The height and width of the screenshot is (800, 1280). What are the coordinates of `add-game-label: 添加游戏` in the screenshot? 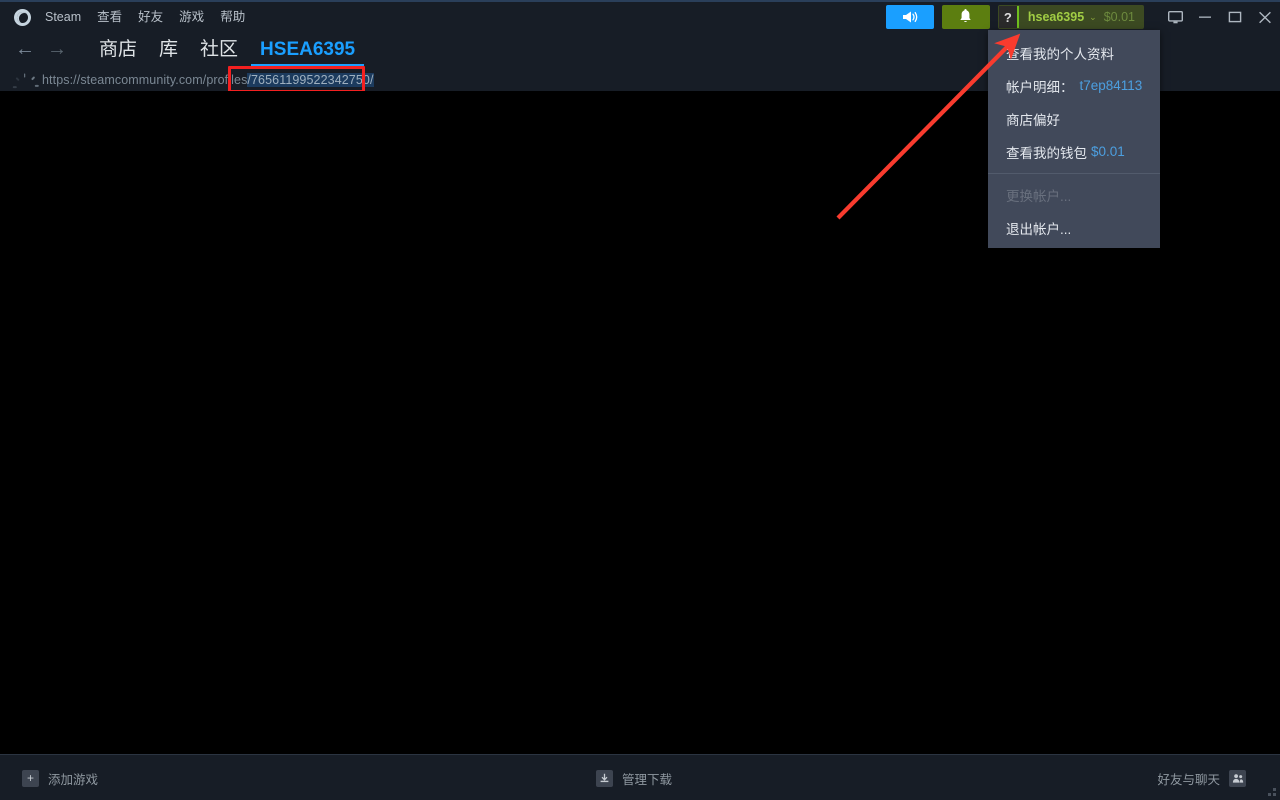 It's located at (73, 779).